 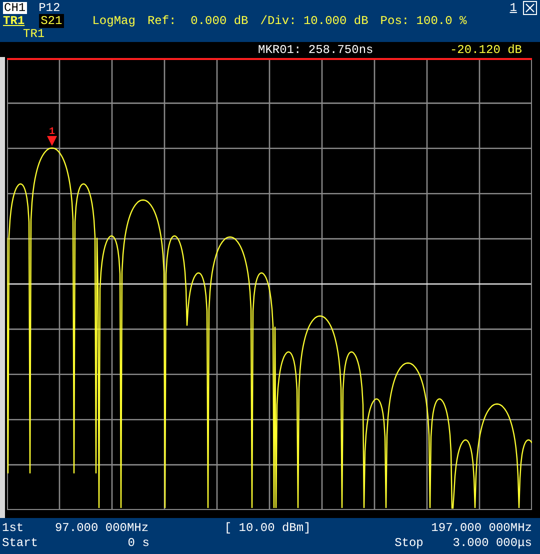 What do you see at coordinates (492, 543) in the screenshot?
I see `footer-value: 3.000 000μs` at bounding box center [492, 543].